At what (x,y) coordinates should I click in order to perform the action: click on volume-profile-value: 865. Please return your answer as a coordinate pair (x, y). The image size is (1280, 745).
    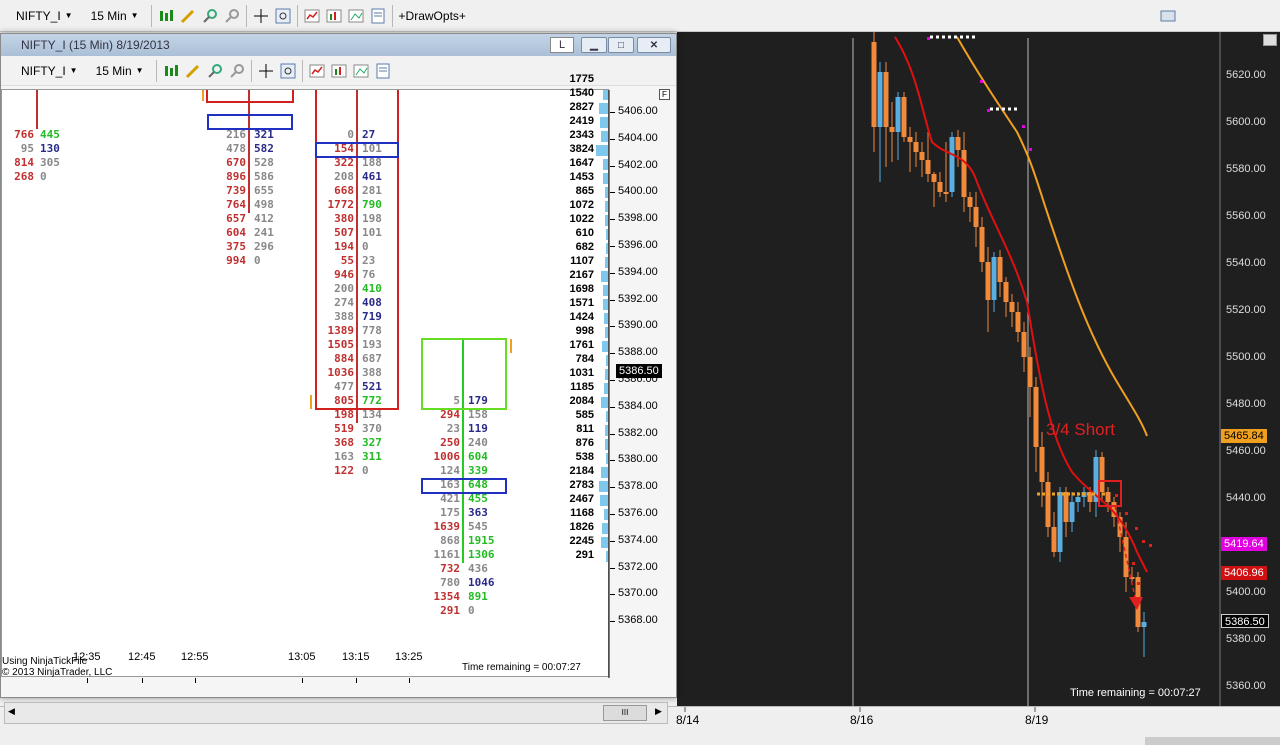
    Looking at the image, I should click on (584, 191).